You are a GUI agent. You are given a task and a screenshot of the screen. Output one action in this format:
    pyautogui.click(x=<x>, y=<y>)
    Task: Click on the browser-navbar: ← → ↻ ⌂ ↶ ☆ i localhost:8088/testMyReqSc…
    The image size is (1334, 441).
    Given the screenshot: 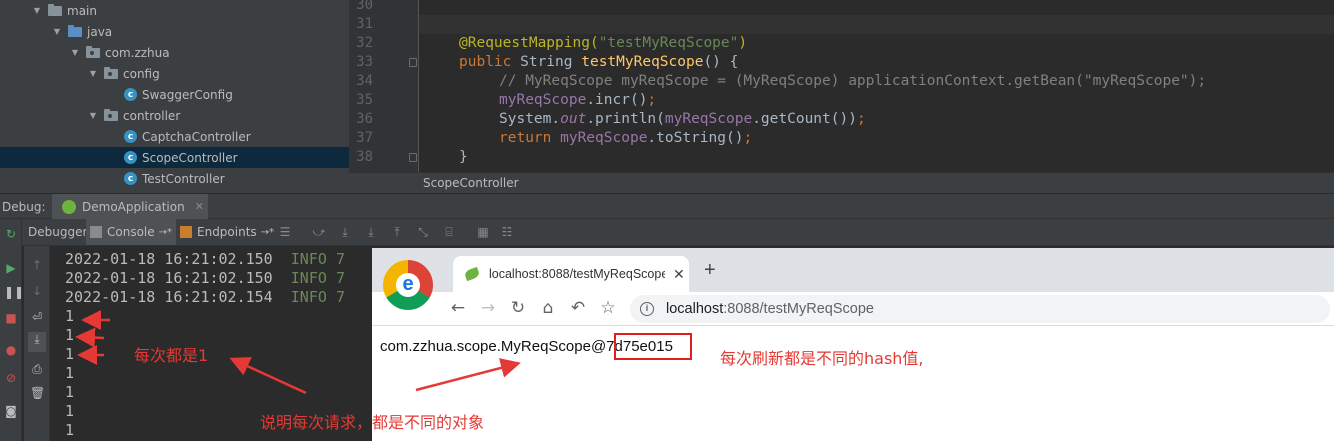 What is the action you would take?
    pyautogui.click(x=853, y=309)
    